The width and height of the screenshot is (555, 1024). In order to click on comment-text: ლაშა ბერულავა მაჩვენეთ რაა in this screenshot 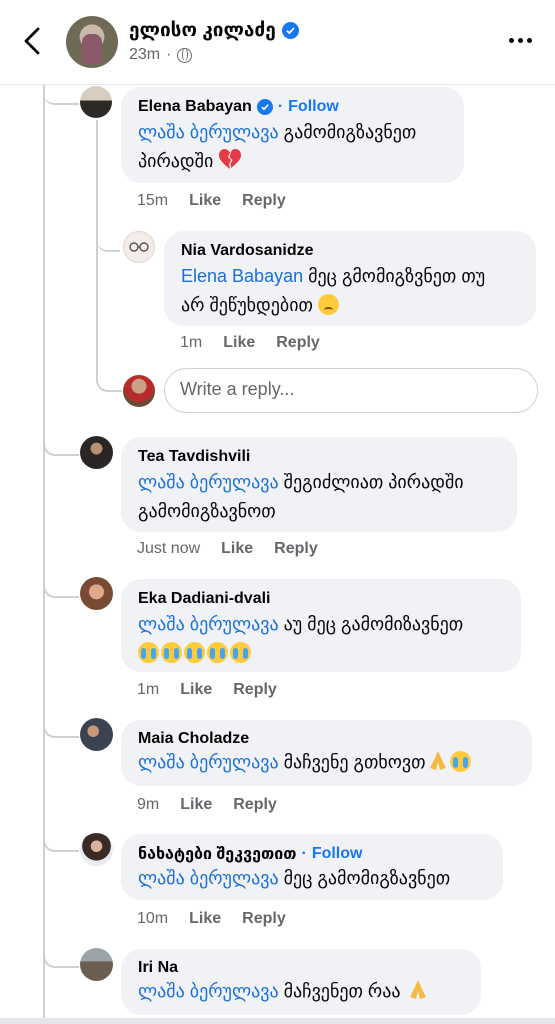, I will do `click(301, 991)`.